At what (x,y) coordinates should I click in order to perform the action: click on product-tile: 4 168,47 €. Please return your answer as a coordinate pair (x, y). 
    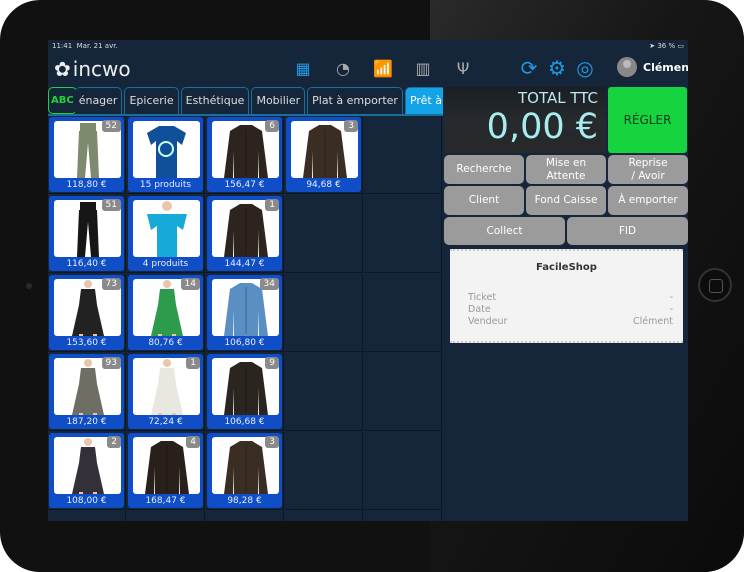
    Looking at the image, I should click on (166, 471).